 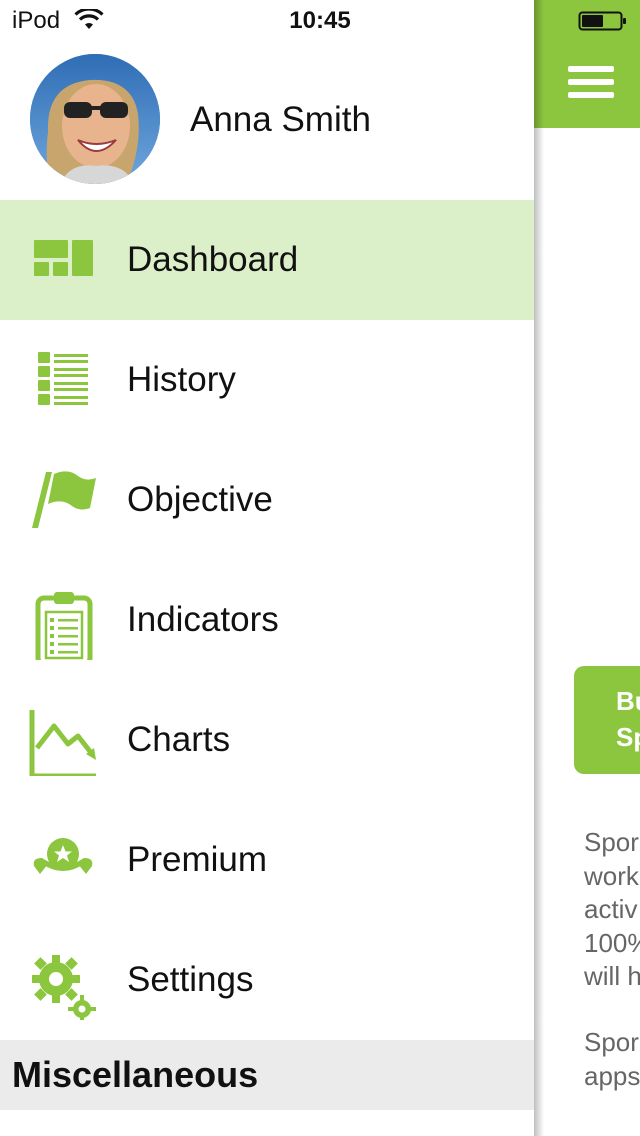 I want to click on clipboard-icon, so click(x=64, y=626).